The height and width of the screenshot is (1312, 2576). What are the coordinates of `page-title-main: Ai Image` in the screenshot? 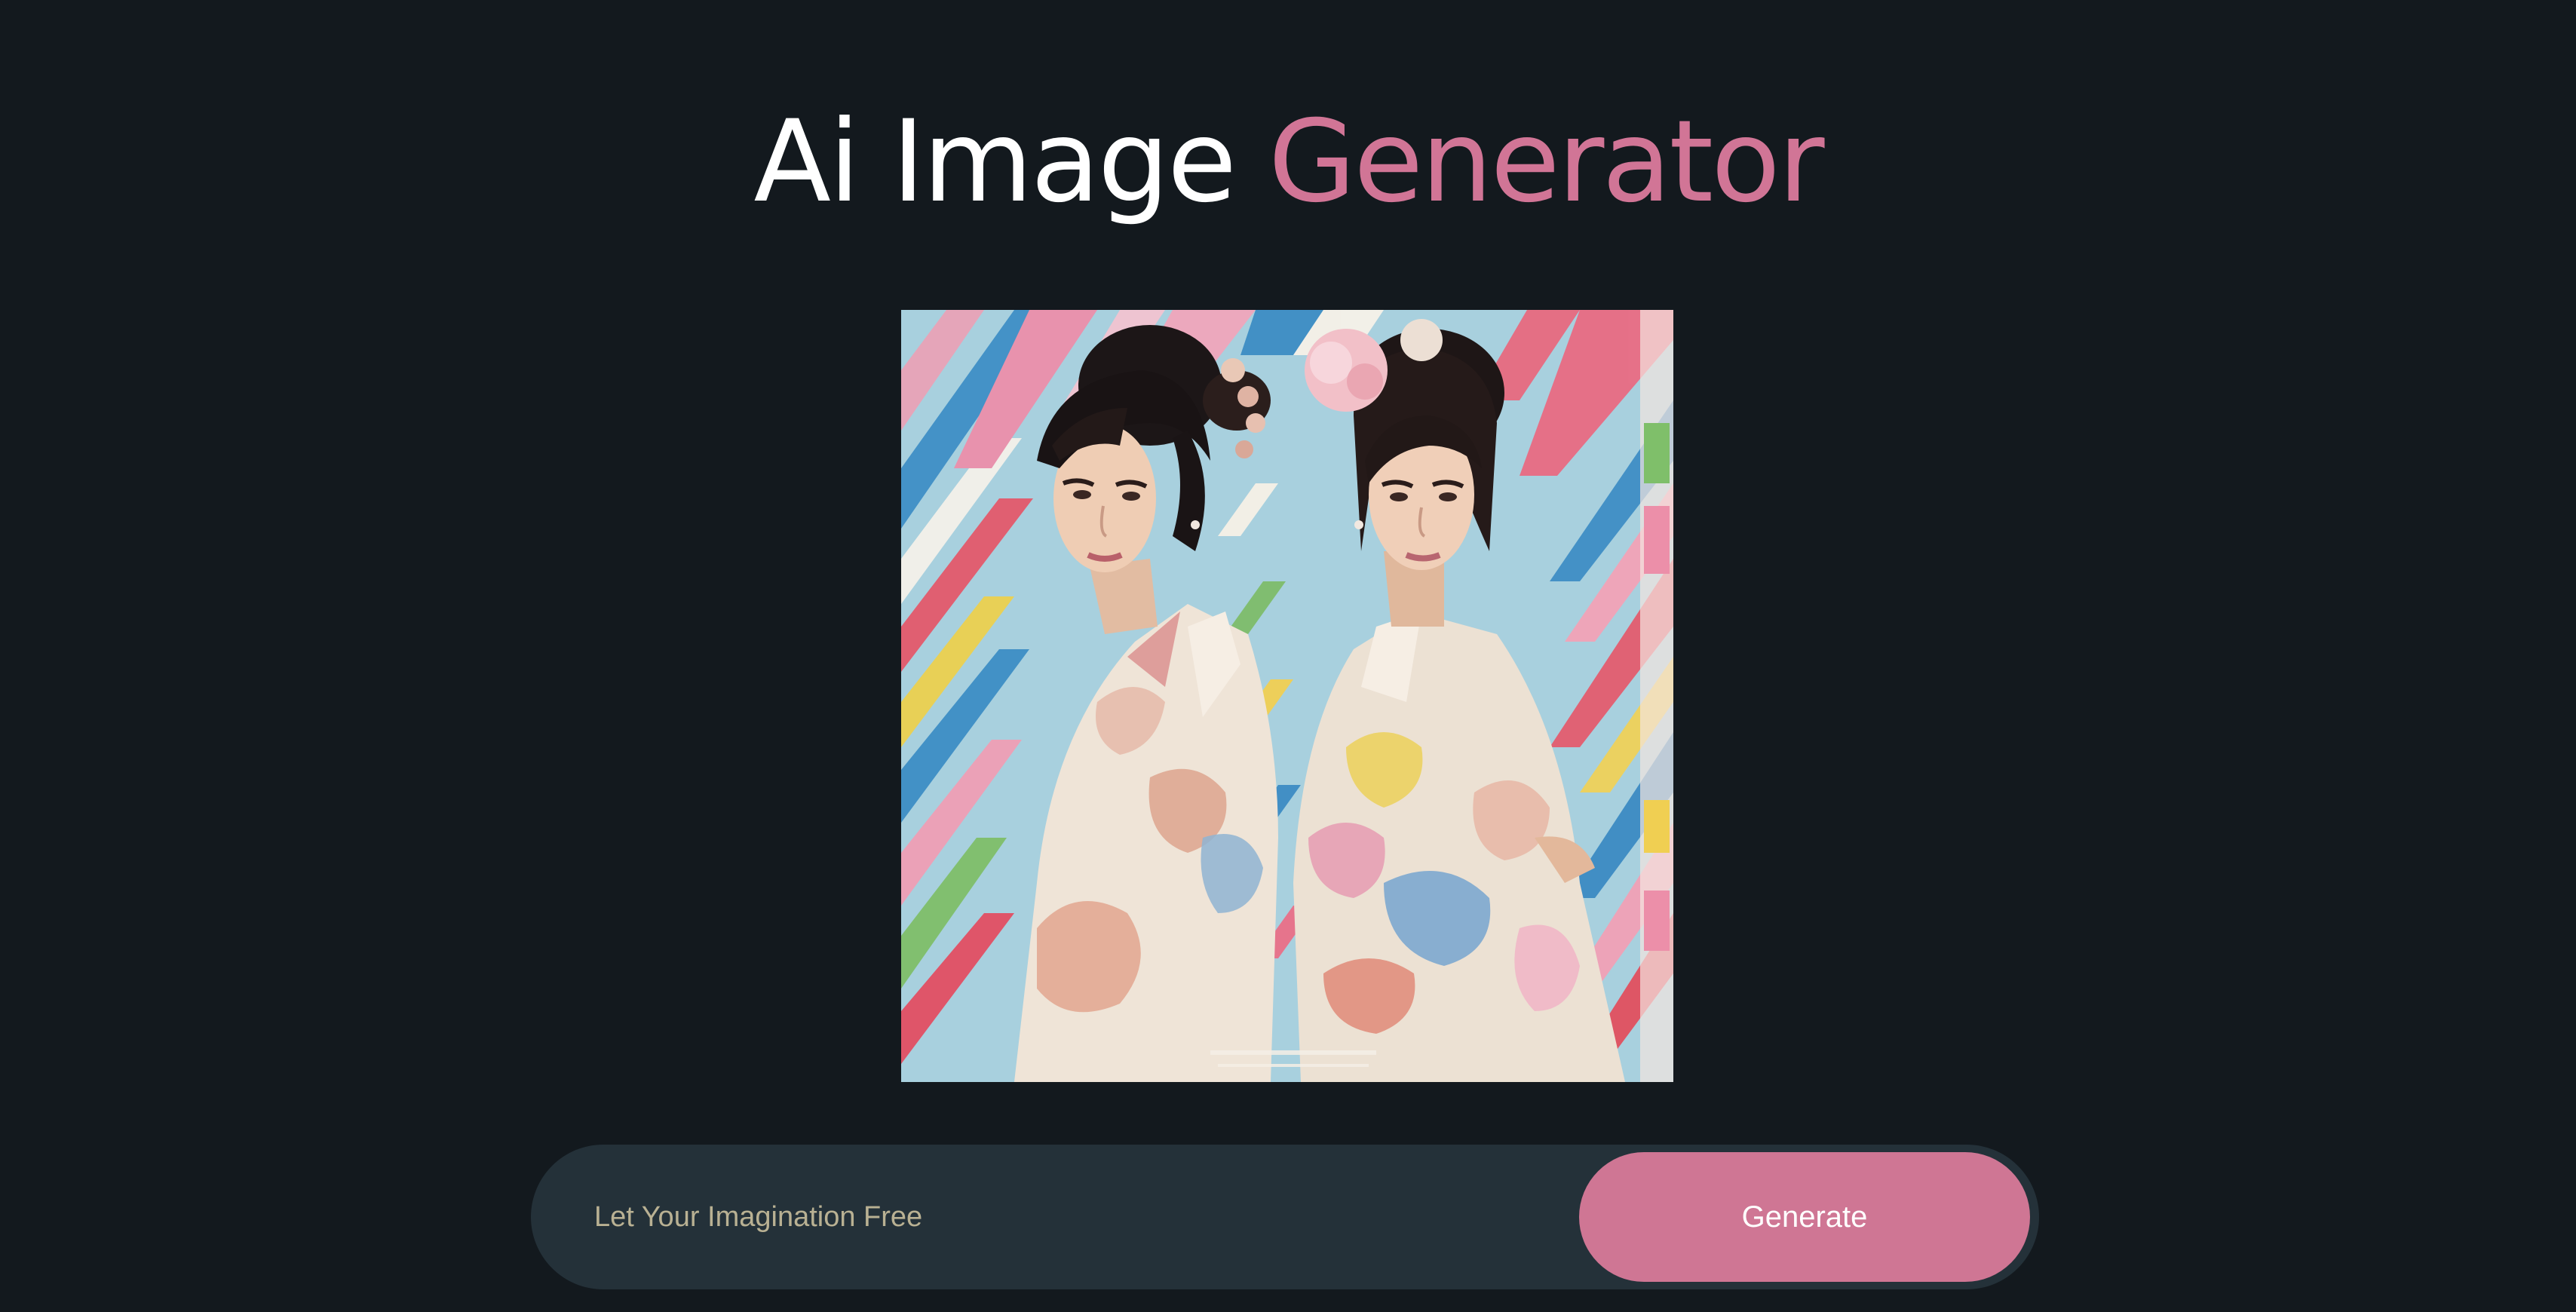 It's located at (995, 162).